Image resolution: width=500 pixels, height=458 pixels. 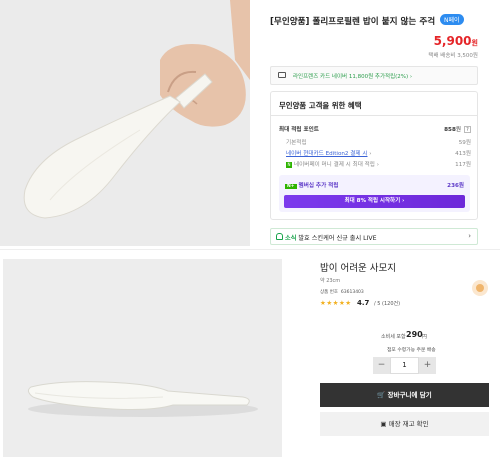 I want to click on product-price: 5,900원, so click(x=456, y=41).